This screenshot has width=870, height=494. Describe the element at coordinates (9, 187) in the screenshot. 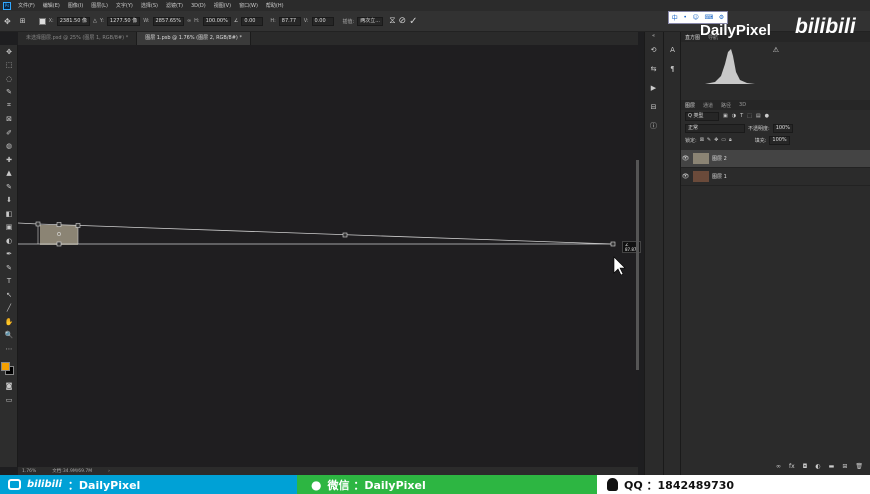

I see `history-brush-tool-icon: ✎` at that location.